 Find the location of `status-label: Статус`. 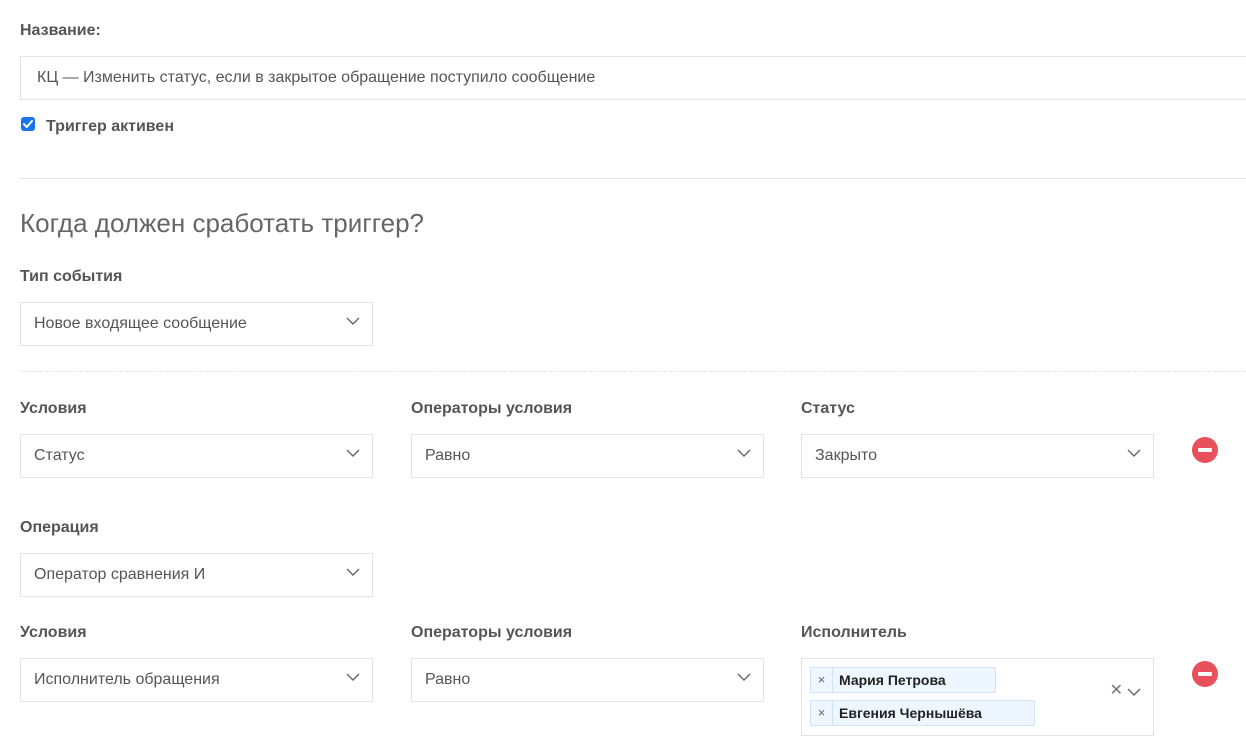

status-label: Статус is located at coordinates (828, 408).